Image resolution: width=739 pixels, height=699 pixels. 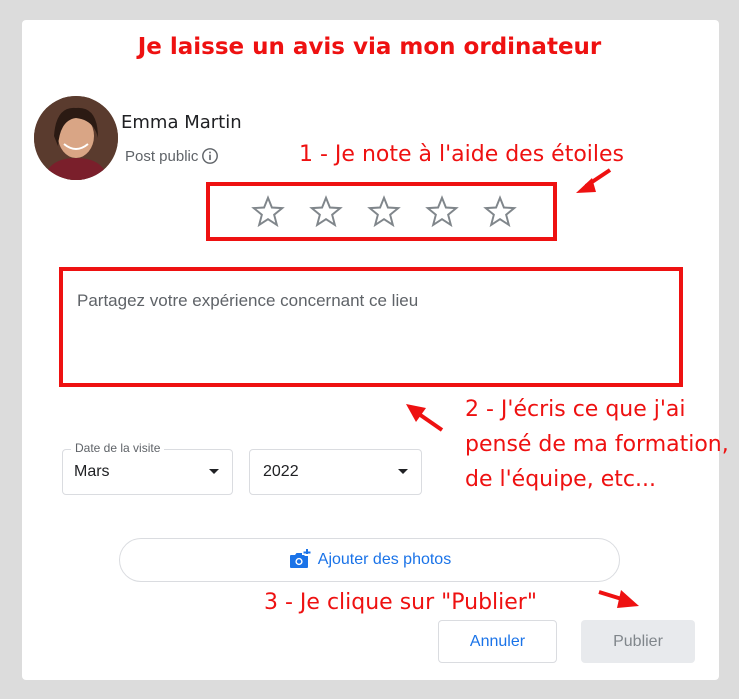 What do you see at coordinates (281, 471) in the screenshot?
I see `visit-year-value: 2022` at bounding box center [281, 471].